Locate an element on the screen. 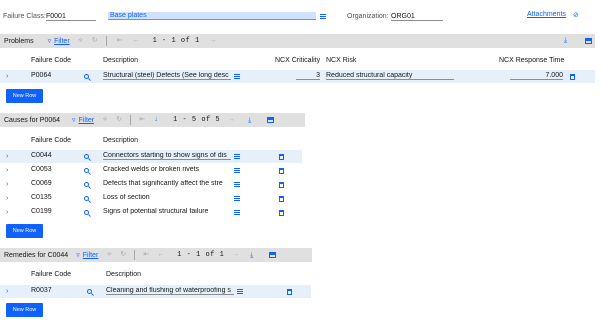 The image size is (602, 322). attachment-icon: ⊘ is located at coordinates (576, 15).